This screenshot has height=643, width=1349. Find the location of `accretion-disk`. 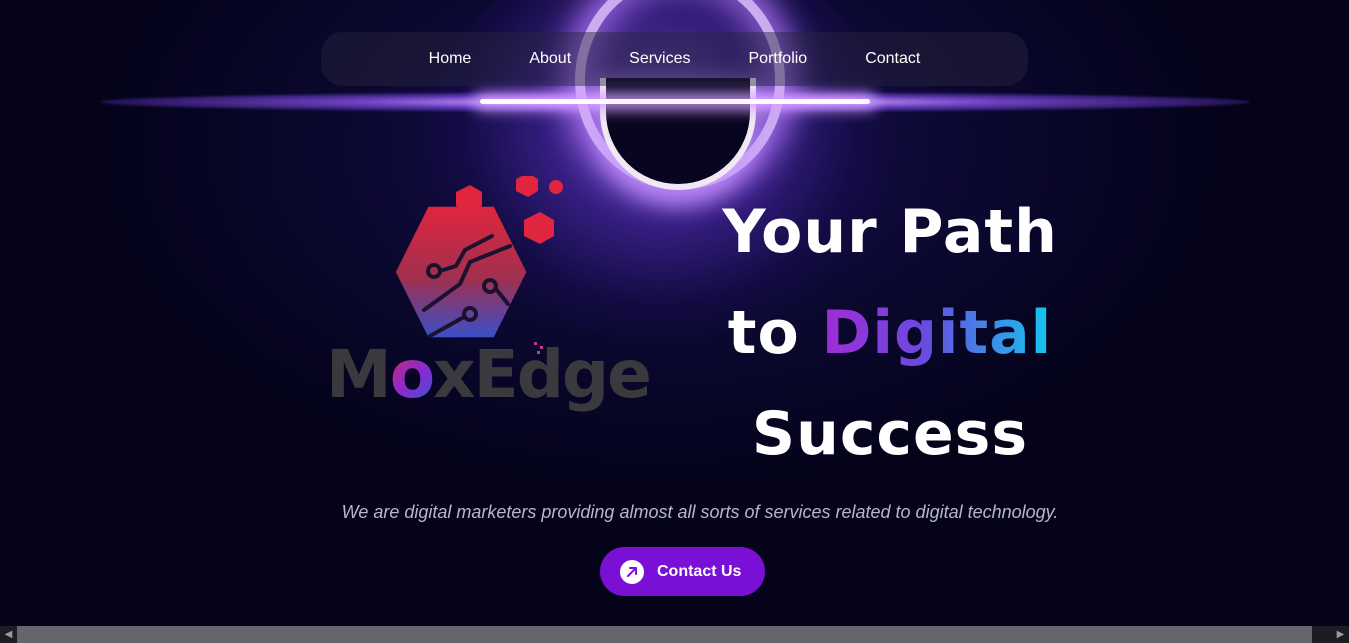

accretion-disk is located at coordinates (675, 102).